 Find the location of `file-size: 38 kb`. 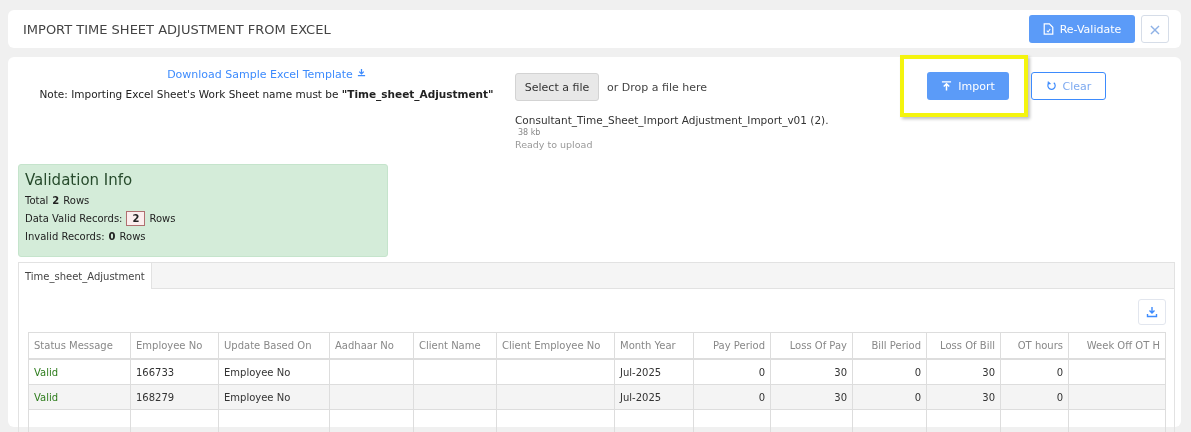

file-size: 38 kb is located at coordinates (529, 132).